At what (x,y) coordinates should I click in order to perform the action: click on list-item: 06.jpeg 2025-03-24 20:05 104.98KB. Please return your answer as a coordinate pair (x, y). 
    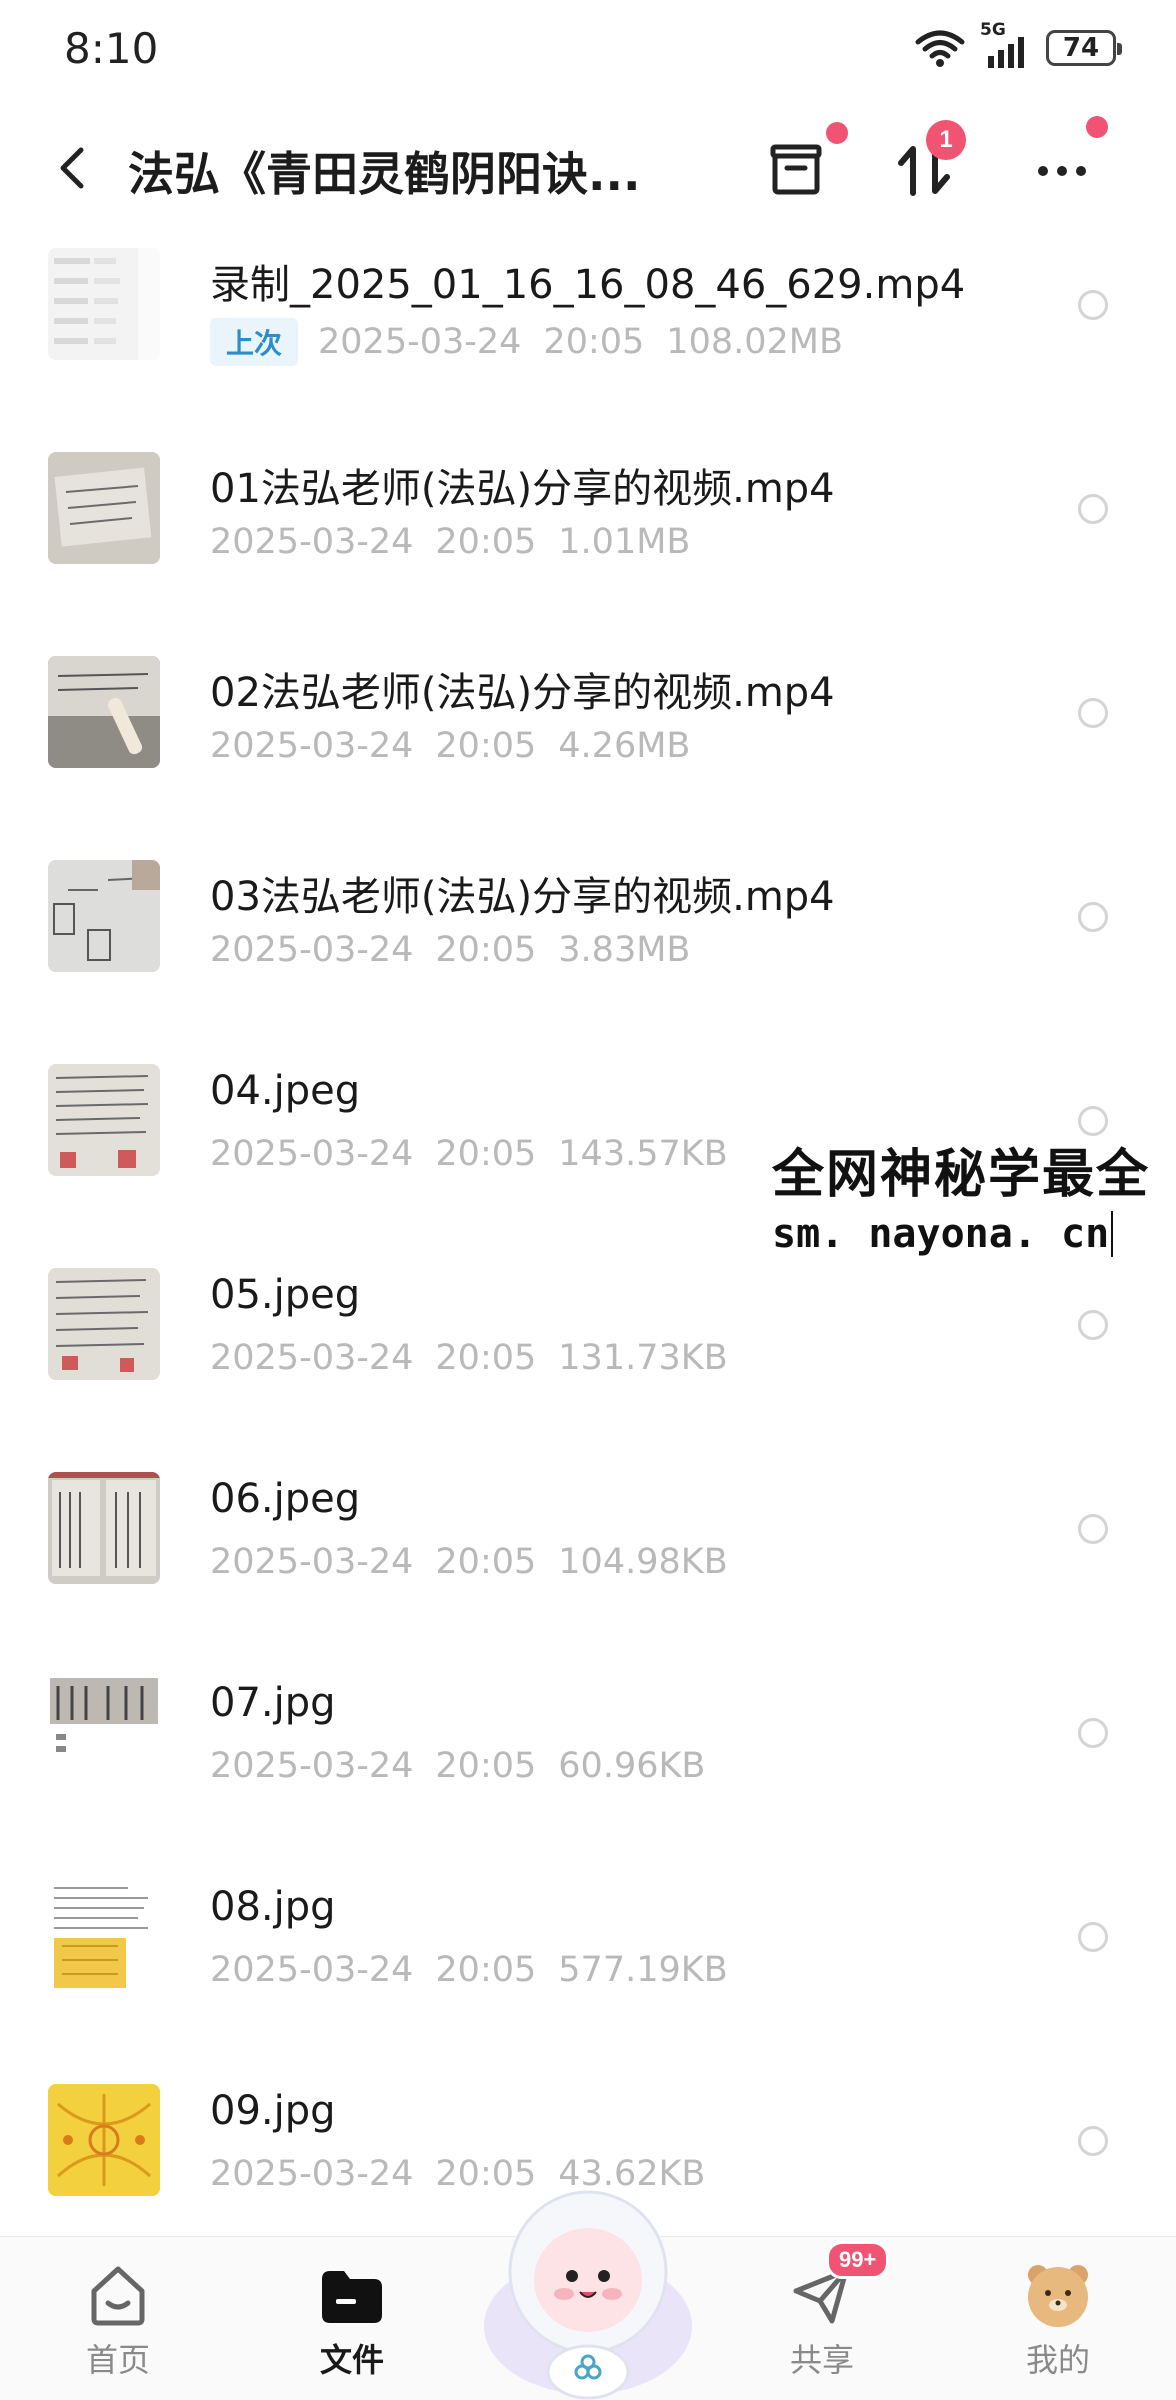
    Looking at the image, I should click on (588, 1556).